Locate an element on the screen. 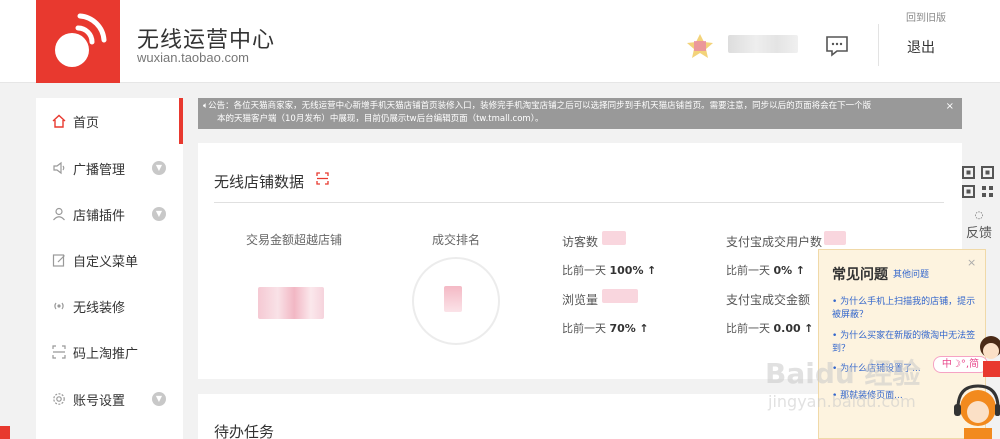 The width and height of the screenshot is (1000, 439). rank-title: 成交排名 is located at coordinates (456, 240).